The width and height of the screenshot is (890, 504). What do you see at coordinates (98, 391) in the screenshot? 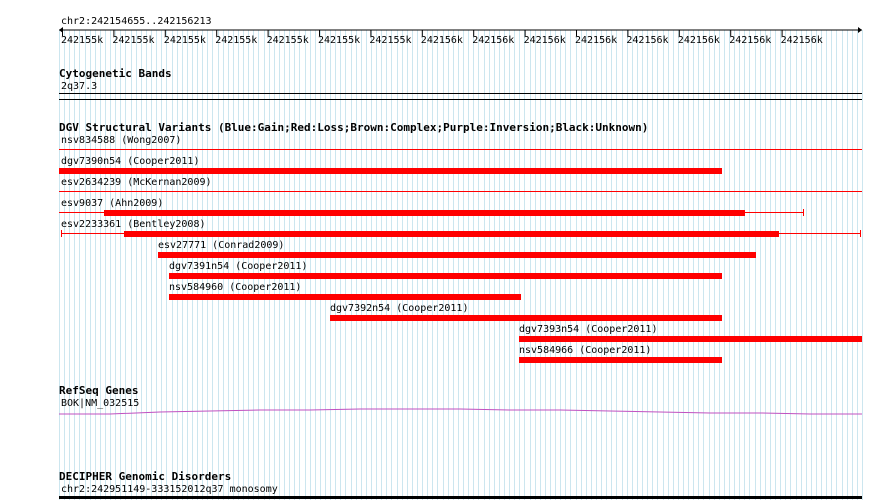
I see `track-title-refseq: RefSeq Genes` at bounding box center [98, 391].